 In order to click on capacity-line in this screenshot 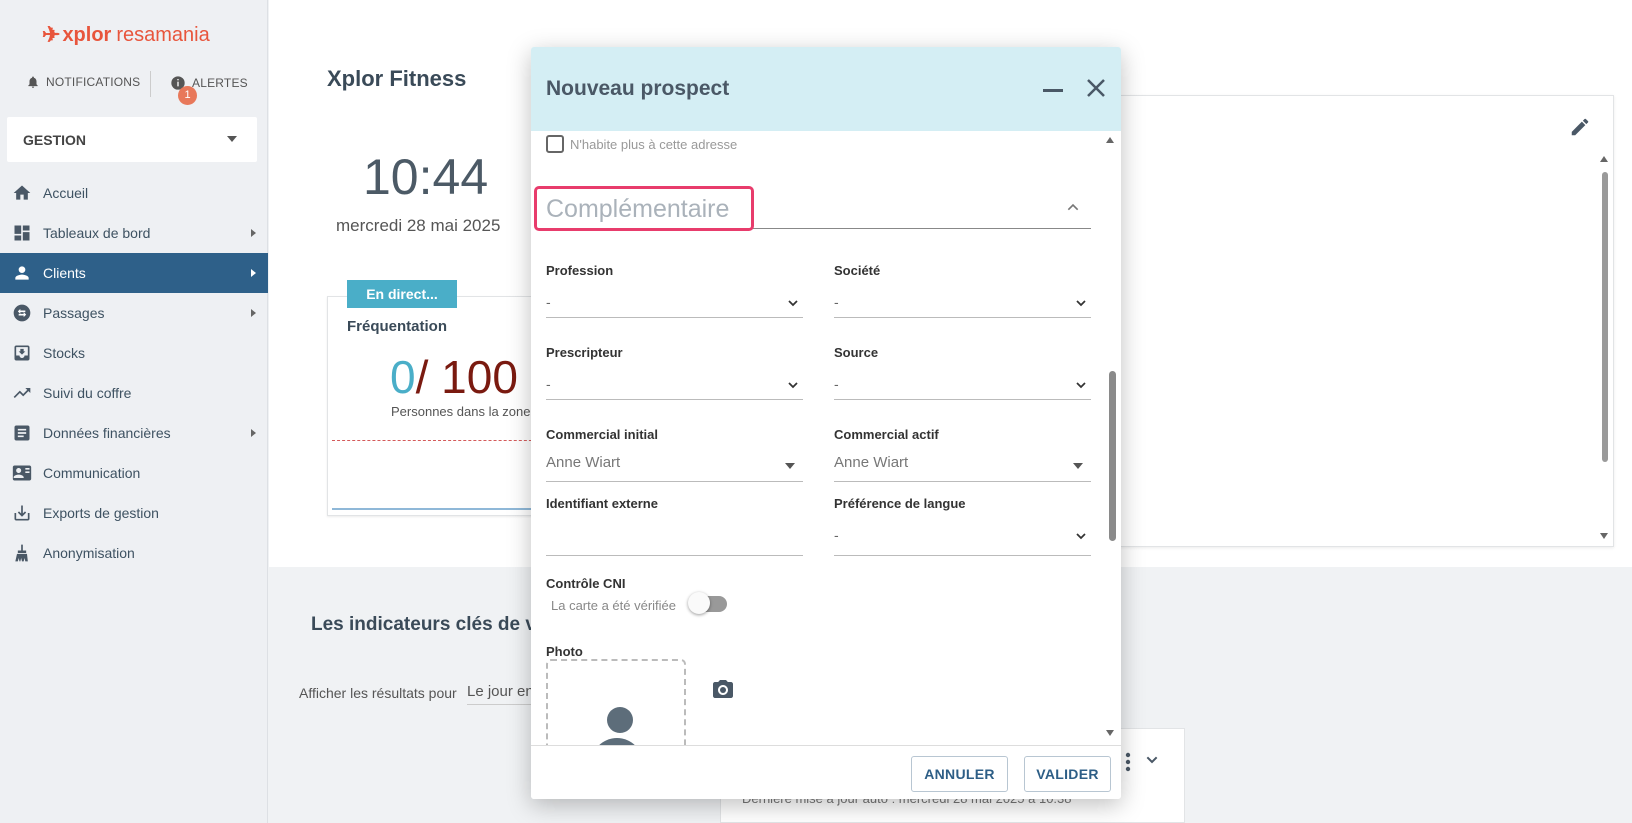, I will do `click(437, 440)`.